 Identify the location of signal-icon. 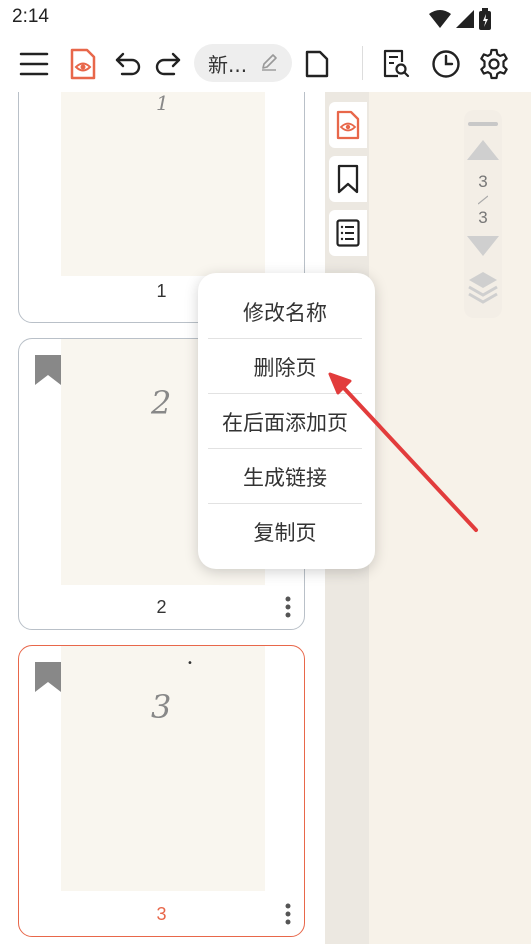
(465, 19).